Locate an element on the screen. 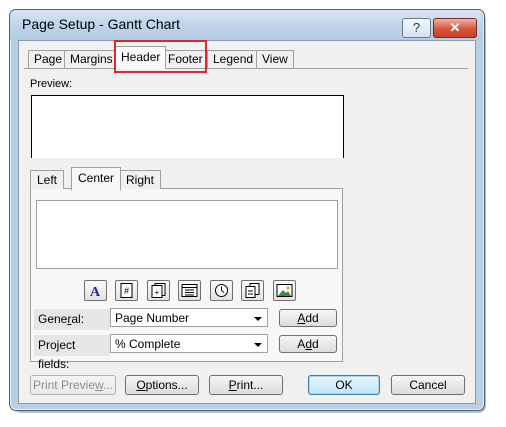 The width and height of the screenshot is (506, 427). general-add-button: Add is located at coordinates (308, 318).